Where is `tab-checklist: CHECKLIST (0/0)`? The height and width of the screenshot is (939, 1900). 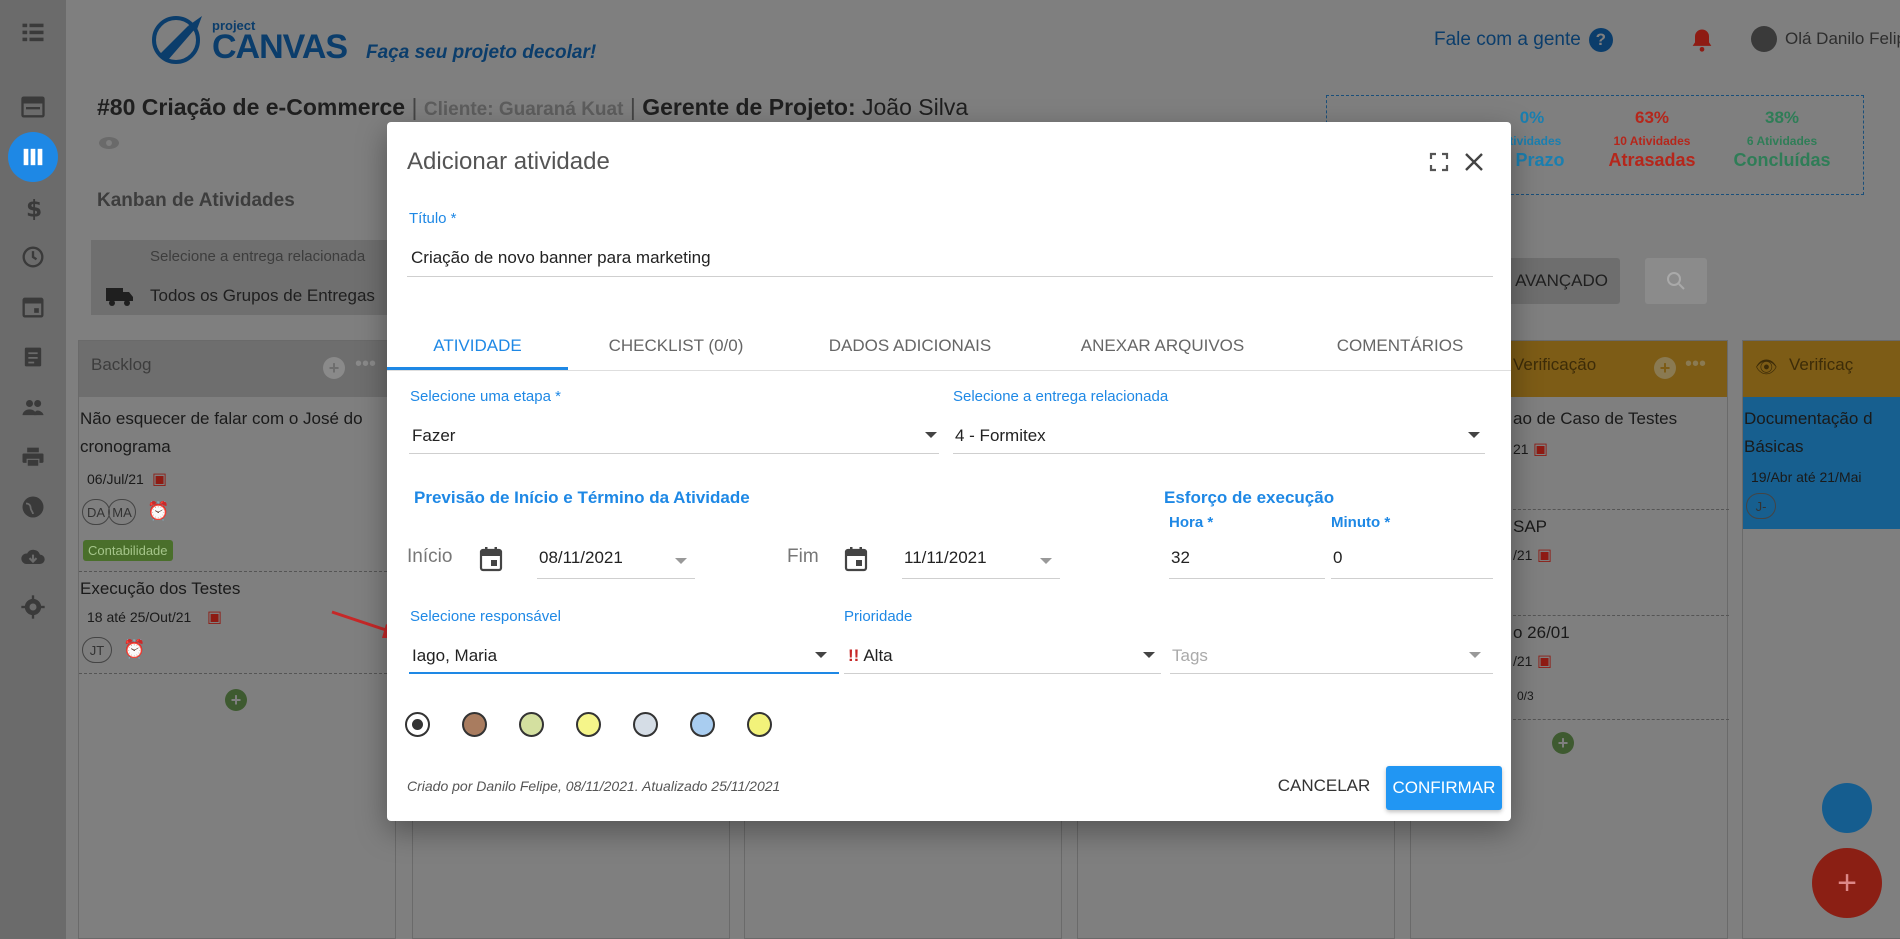
tab-checklist: CHECKLIST (0/0) is located at coordinates (676, 346).